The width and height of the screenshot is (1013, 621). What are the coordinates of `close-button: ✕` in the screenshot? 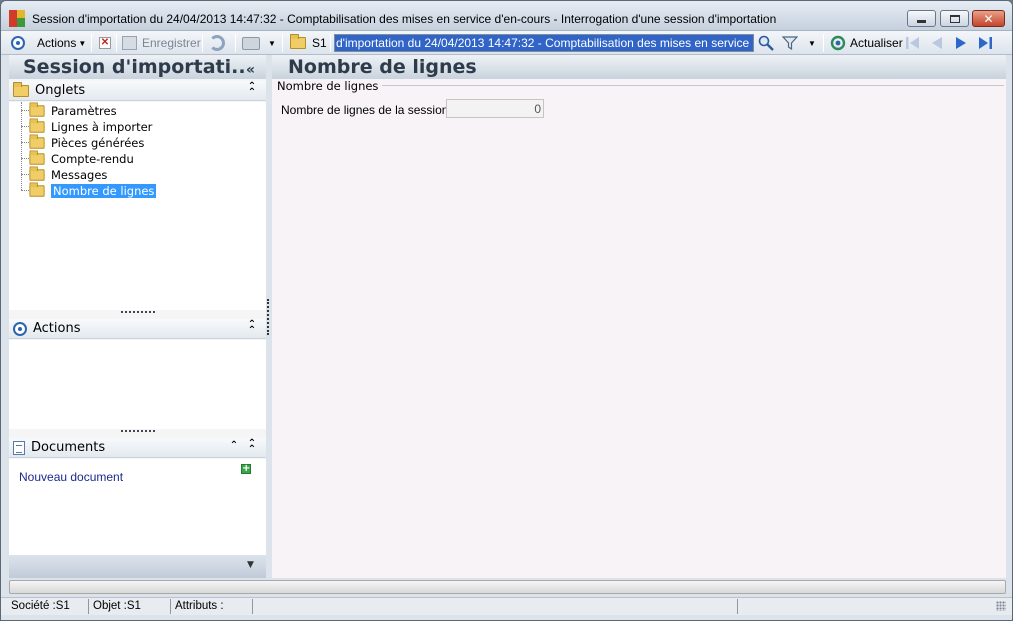 It's located at (988, 18).